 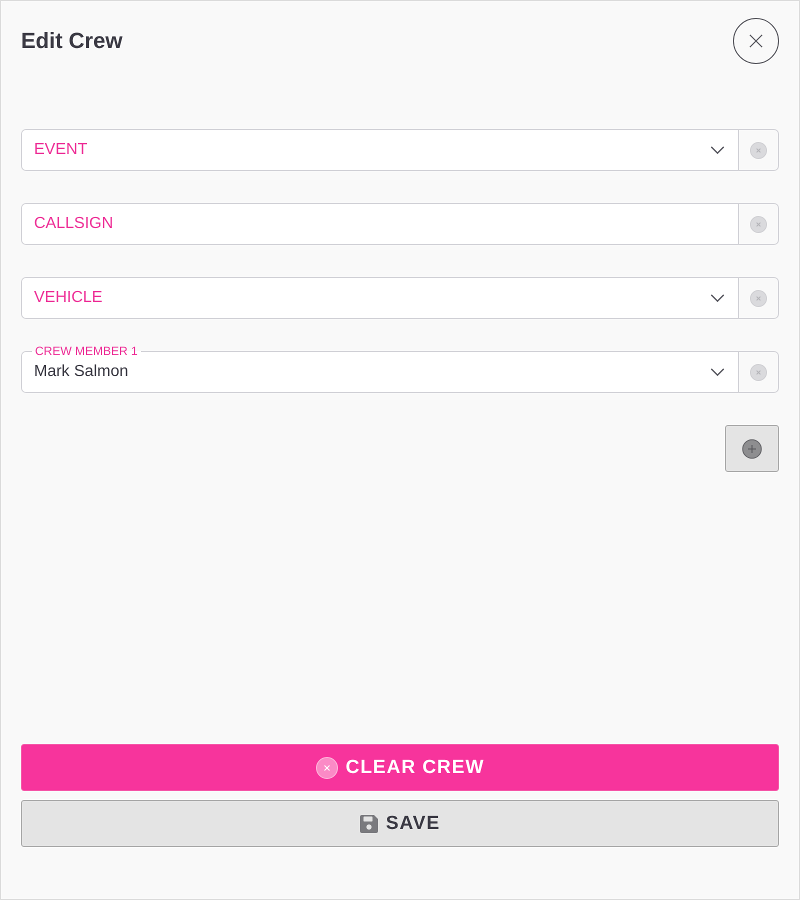 I want to click on text-field: CALLSIGN, so click(x=379, y=224).